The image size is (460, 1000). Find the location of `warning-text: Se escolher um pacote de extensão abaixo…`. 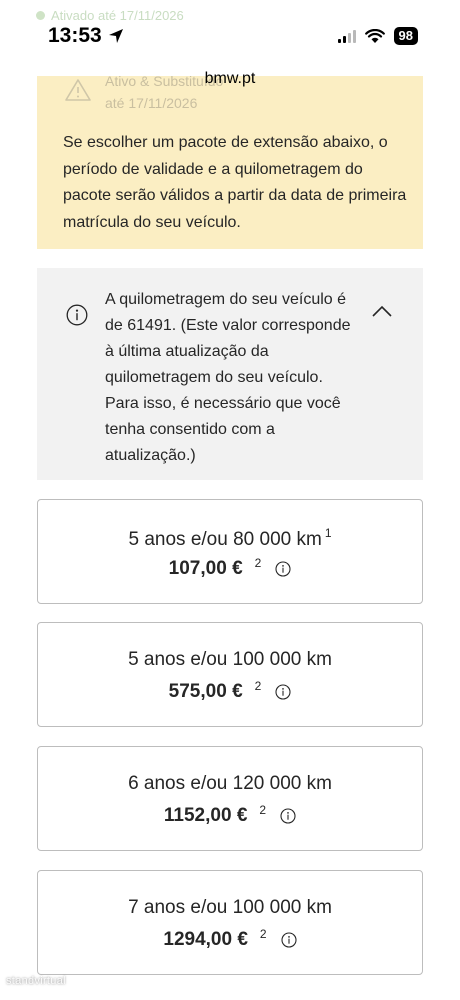

warning-text: Se escolher um pacote de extensão abaixo… is located at coordinates (235, 182).